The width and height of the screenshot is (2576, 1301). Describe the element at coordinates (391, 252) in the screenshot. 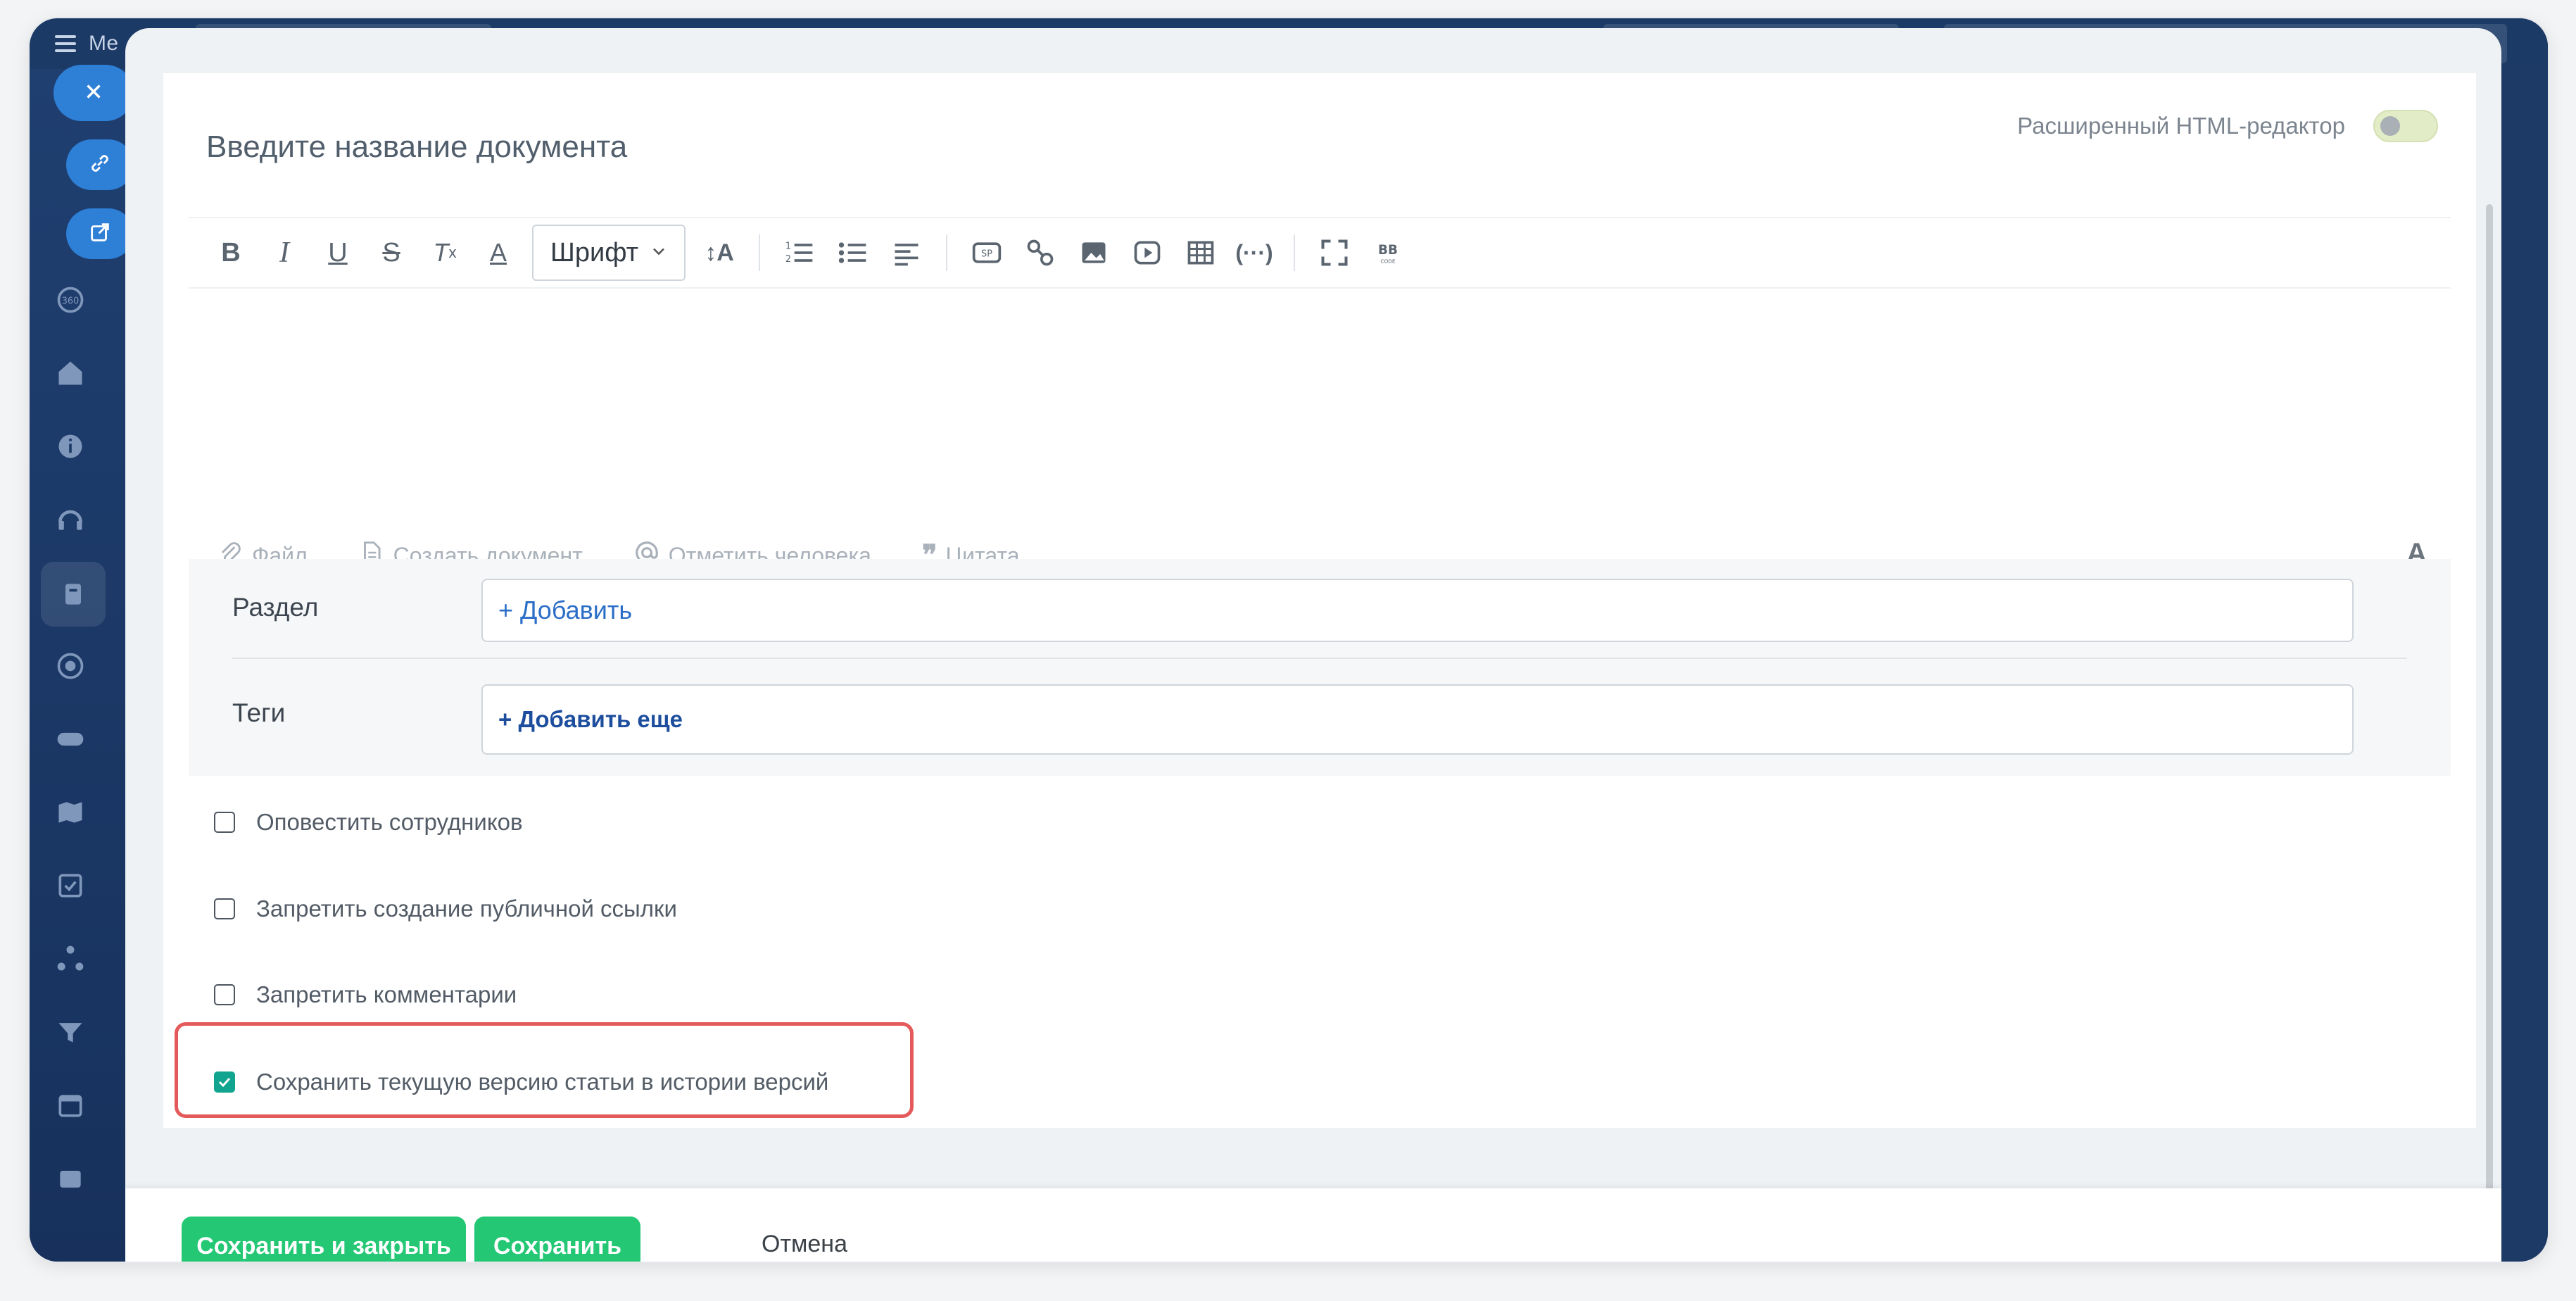

I see `strikethrough-icon: S` at that location.